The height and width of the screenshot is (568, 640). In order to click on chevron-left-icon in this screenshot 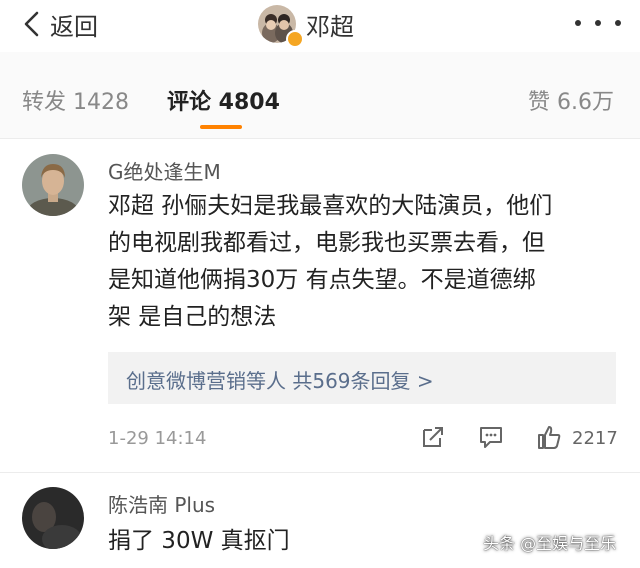, I will do `click(31, 24)`.